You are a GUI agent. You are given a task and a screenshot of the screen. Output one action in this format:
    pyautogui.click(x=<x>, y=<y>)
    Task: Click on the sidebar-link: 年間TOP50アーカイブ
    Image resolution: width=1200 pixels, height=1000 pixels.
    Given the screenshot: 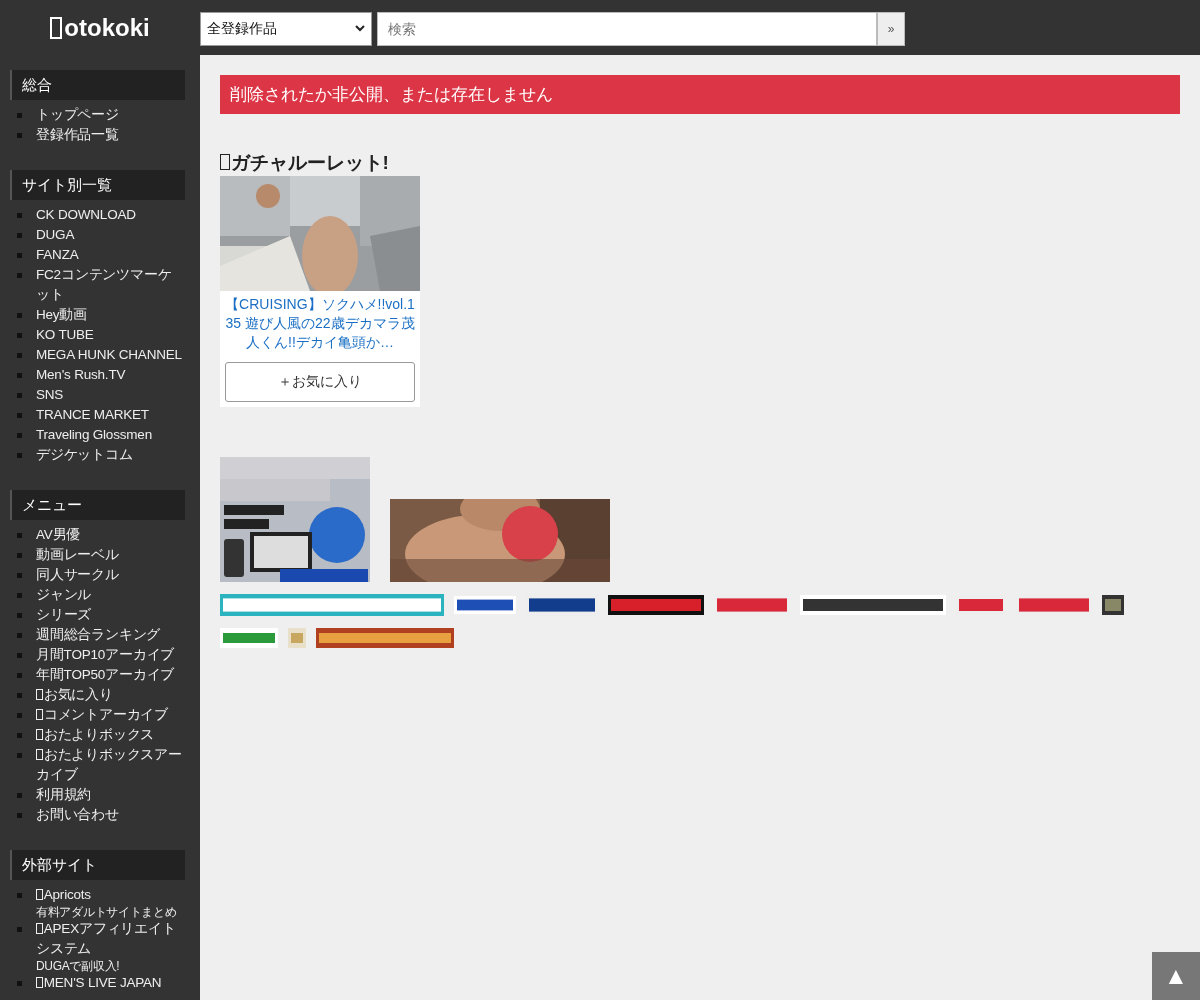 What is the action you would take?
    pyautogui.click(x=110, y=675)
    